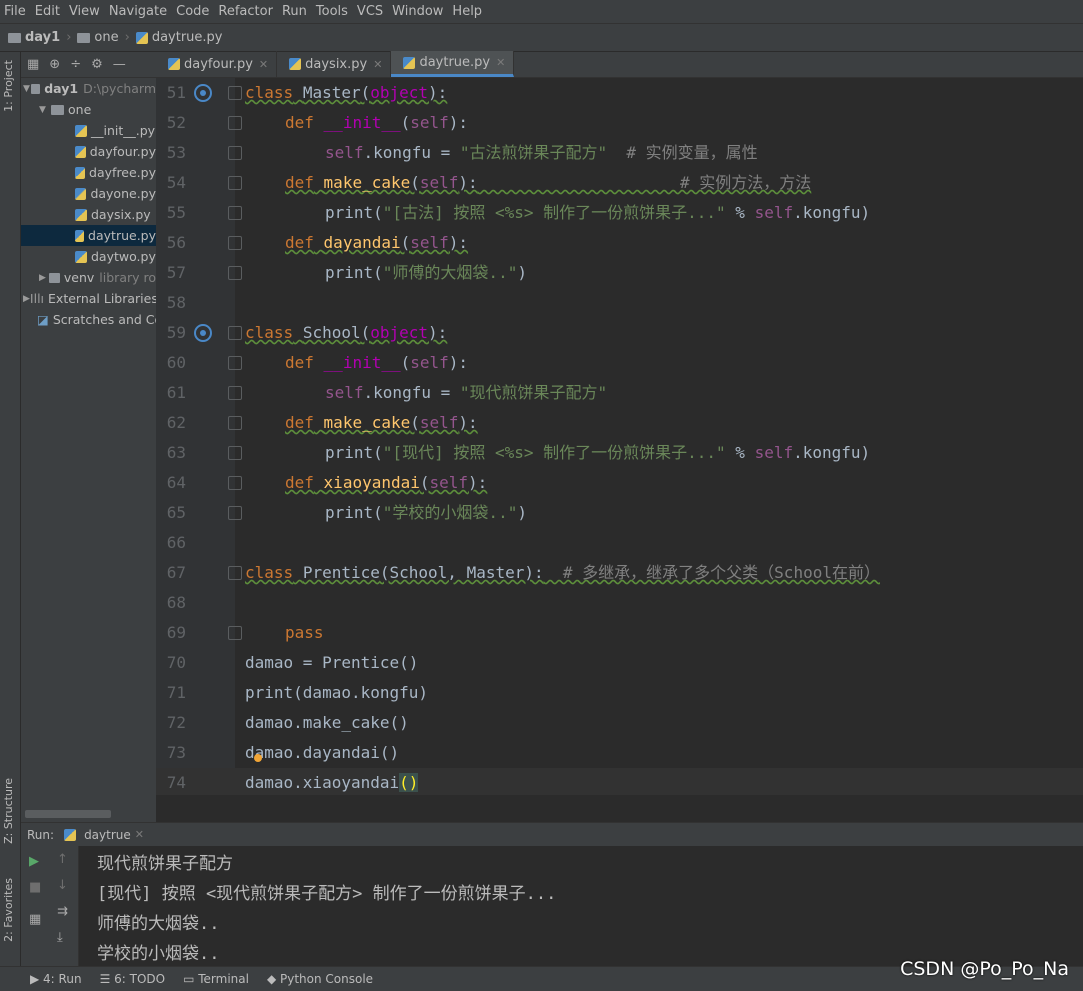 This screenshot has width=1083, height=991. What do you see at coordinates (88, 151) in the screenshot?
I see `tree-item-file: dayfour.py` at bounding box center [88, 151].